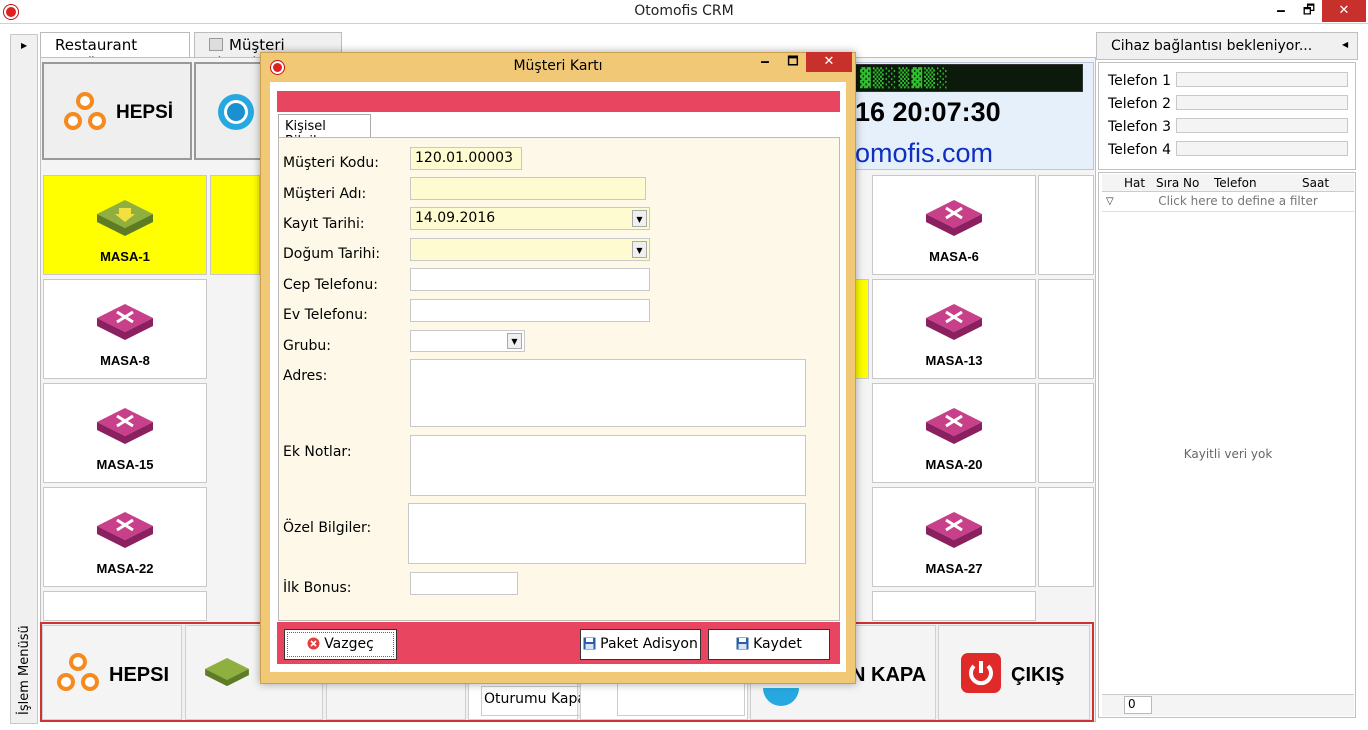 Image resolution: width=1368 pixels, height=730 pixels. Describe the element at coordinates (325, 315) in the screenshot. I see `ev-telefonu-label: Ev Telefonu:` at that location.